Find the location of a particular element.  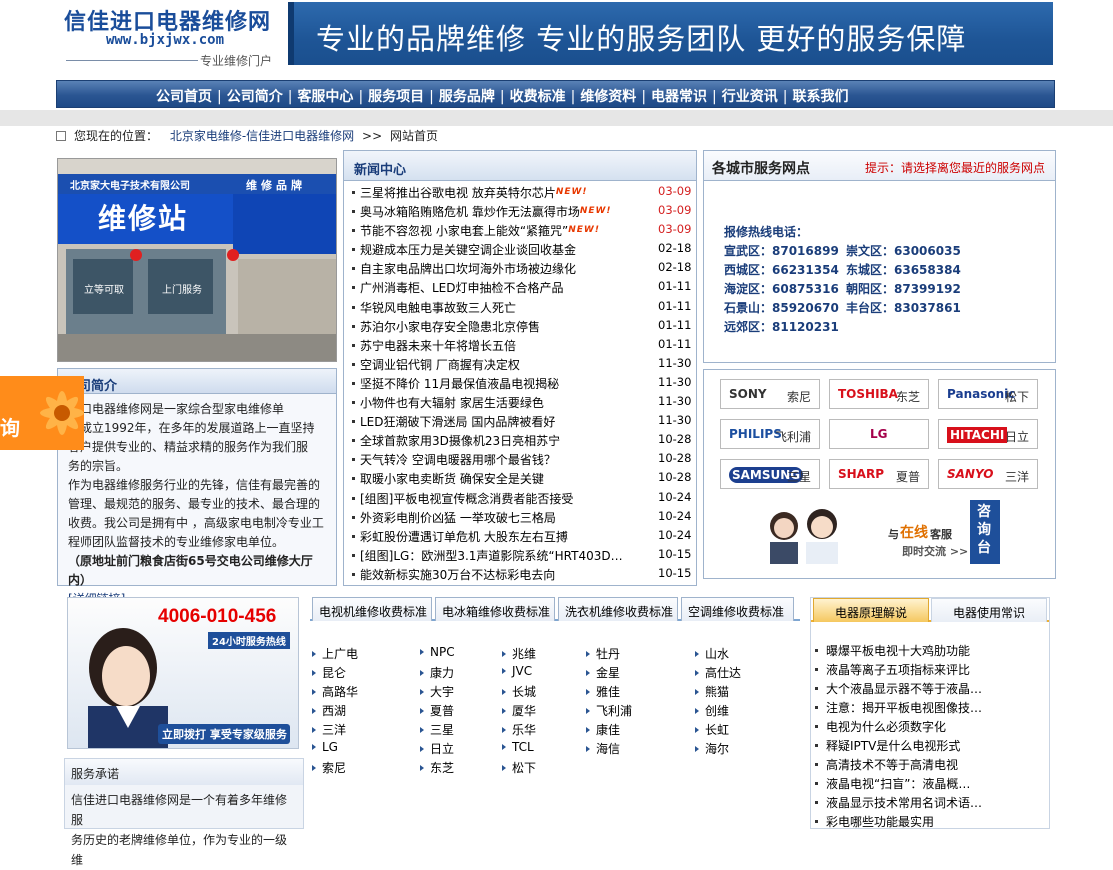

brand-price-link: 飞利浦 is located at coordinates (609, 710).